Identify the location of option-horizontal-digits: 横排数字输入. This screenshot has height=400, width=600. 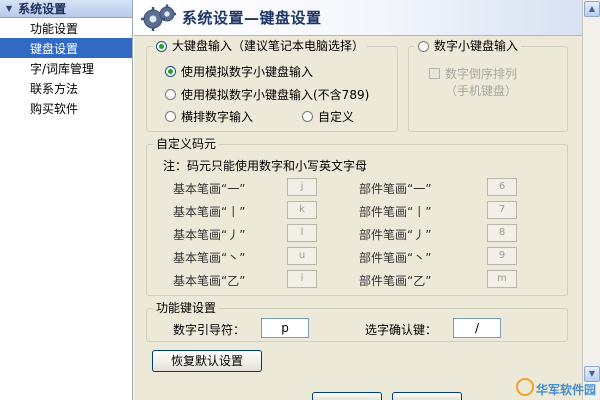
(209, 116).